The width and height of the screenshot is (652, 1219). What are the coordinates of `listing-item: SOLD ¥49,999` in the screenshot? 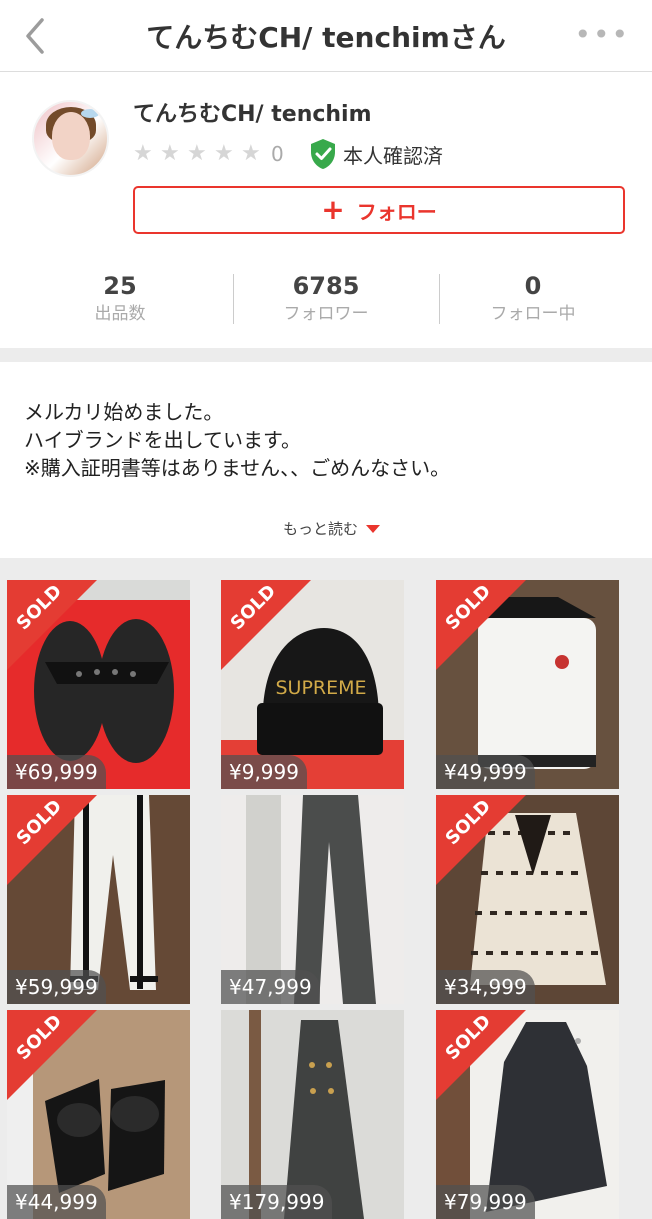 It's located at (527, 684).